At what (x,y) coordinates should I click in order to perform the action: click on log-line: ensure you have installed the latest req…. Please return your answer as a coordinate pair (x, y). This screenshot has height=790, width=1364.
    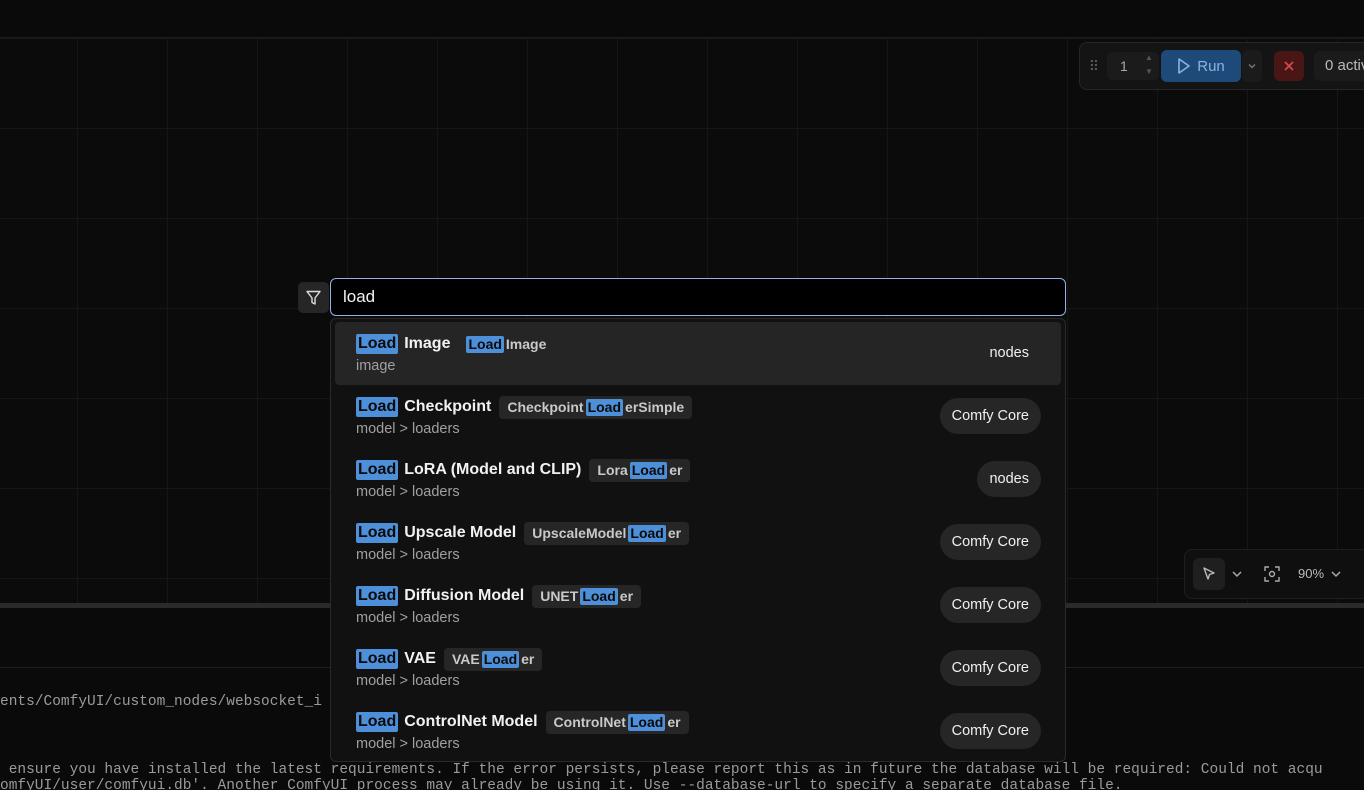
    Looking at the image, I should click on (661, 770).